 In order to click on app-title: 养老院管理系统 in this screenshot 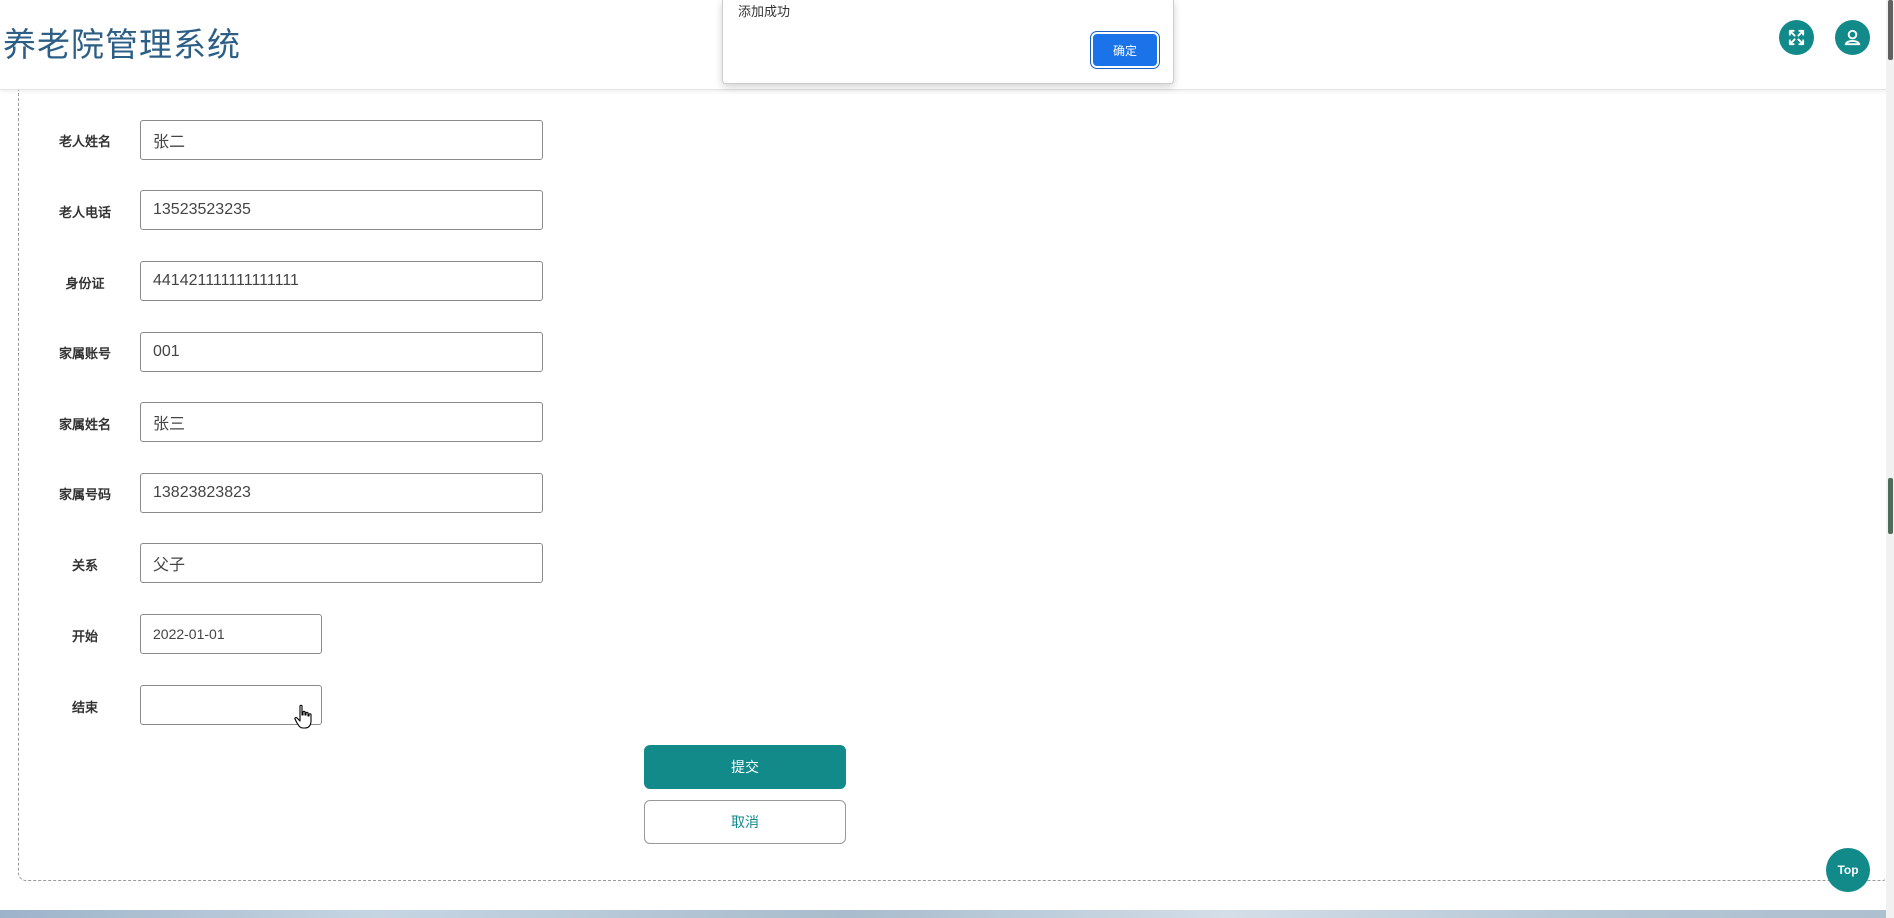, I will do `click(122, 44)`.